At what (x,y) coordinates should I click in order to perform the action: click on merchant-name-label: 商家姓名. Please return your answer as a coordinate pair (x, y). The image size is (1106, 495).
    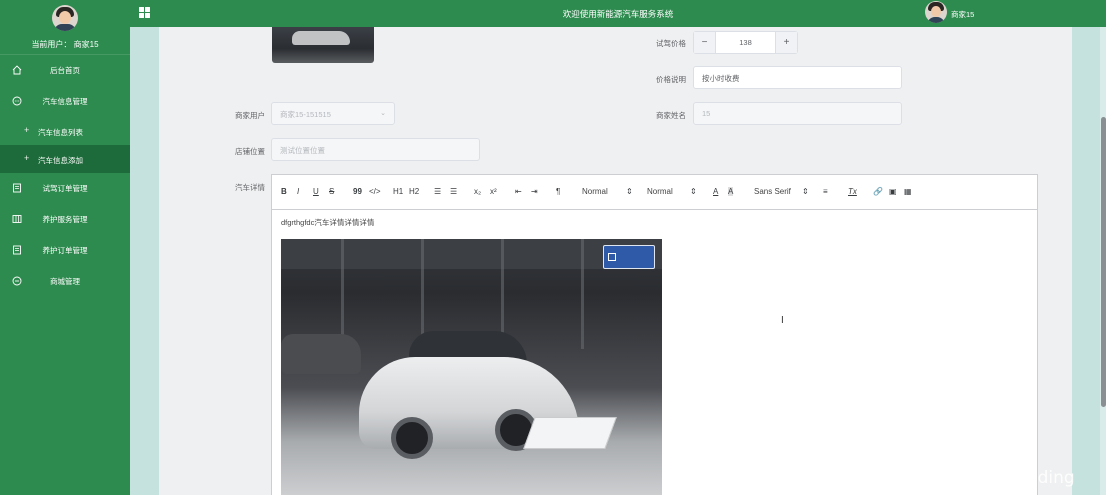
    Looking at the image, I should click on (671, 115).